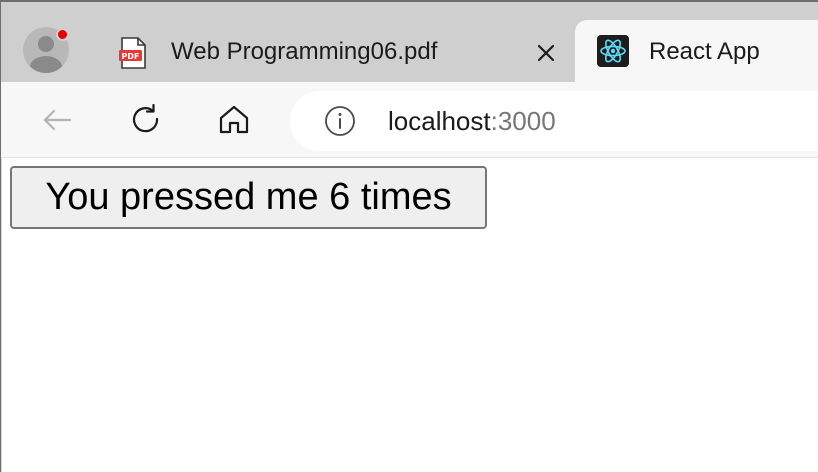 The width and height of the screenshot is (818, 472). Describe the element at coordinates (613, 51) in the screenshot. I see `react-icon` at that location.